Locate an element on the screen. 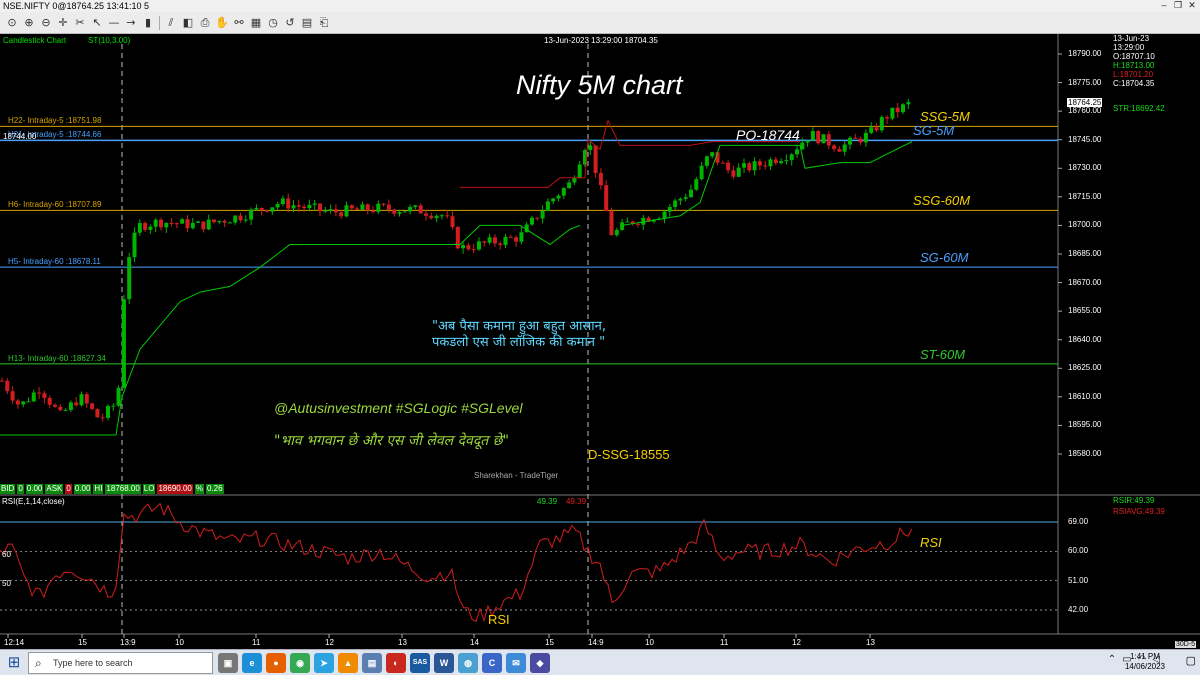  level-label: H13- Intraday-60 :18627.34 is located at coordinates (57, 358).